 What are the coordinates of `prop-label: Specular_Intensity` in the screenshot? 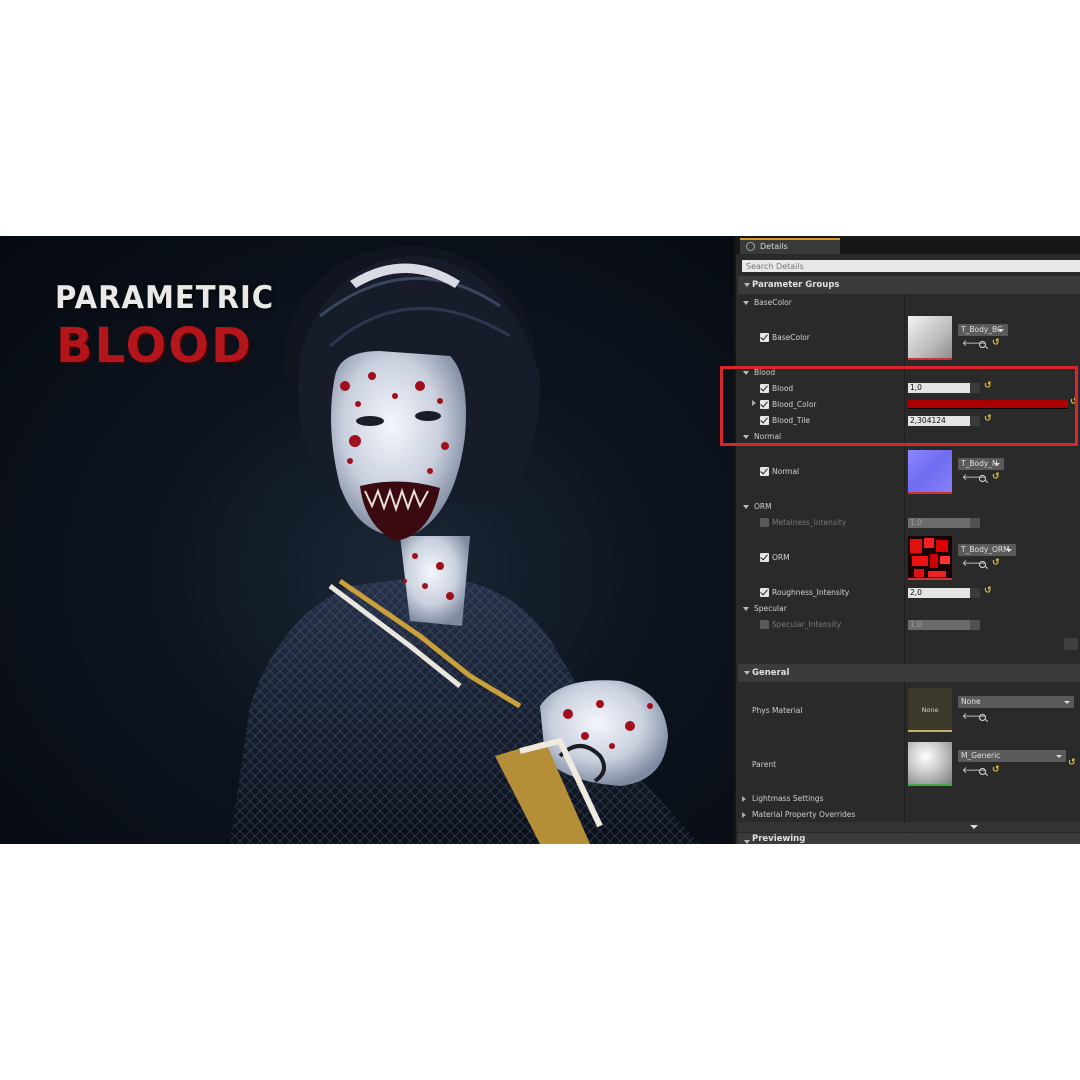 It's located at (807, 624).